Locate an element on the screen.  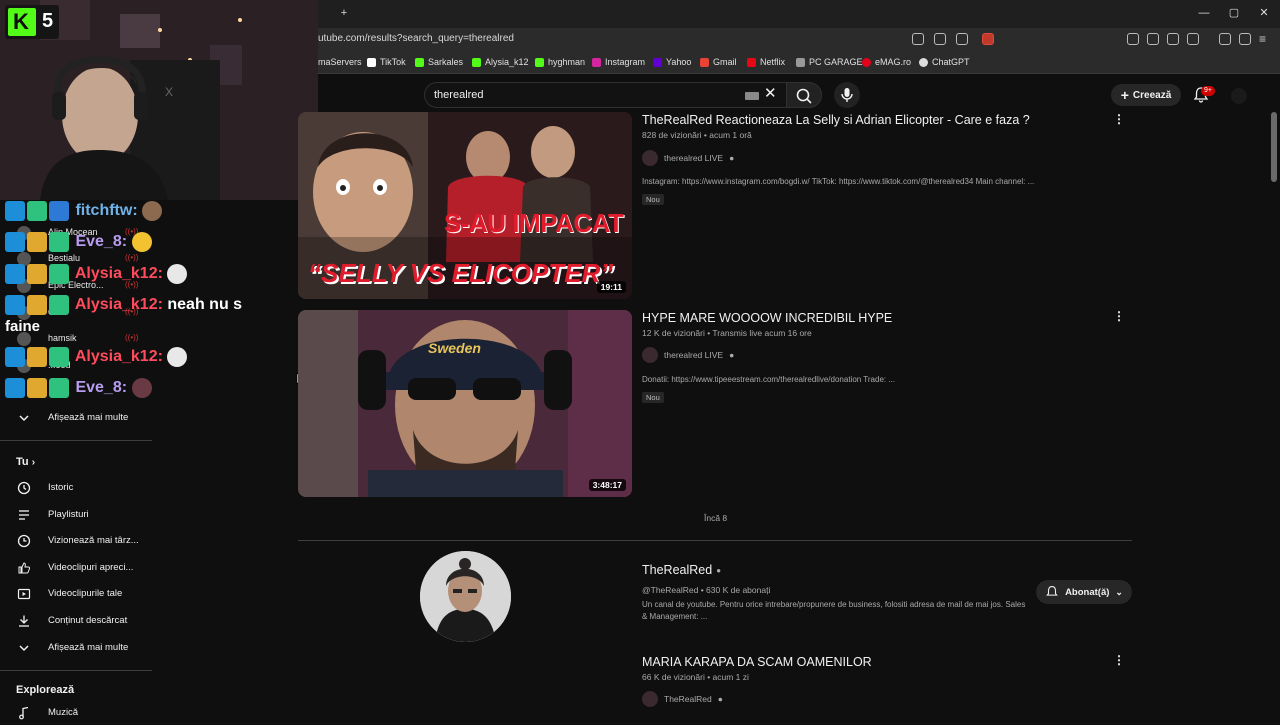
wallet-icon is located at coordinates (1245, 39).